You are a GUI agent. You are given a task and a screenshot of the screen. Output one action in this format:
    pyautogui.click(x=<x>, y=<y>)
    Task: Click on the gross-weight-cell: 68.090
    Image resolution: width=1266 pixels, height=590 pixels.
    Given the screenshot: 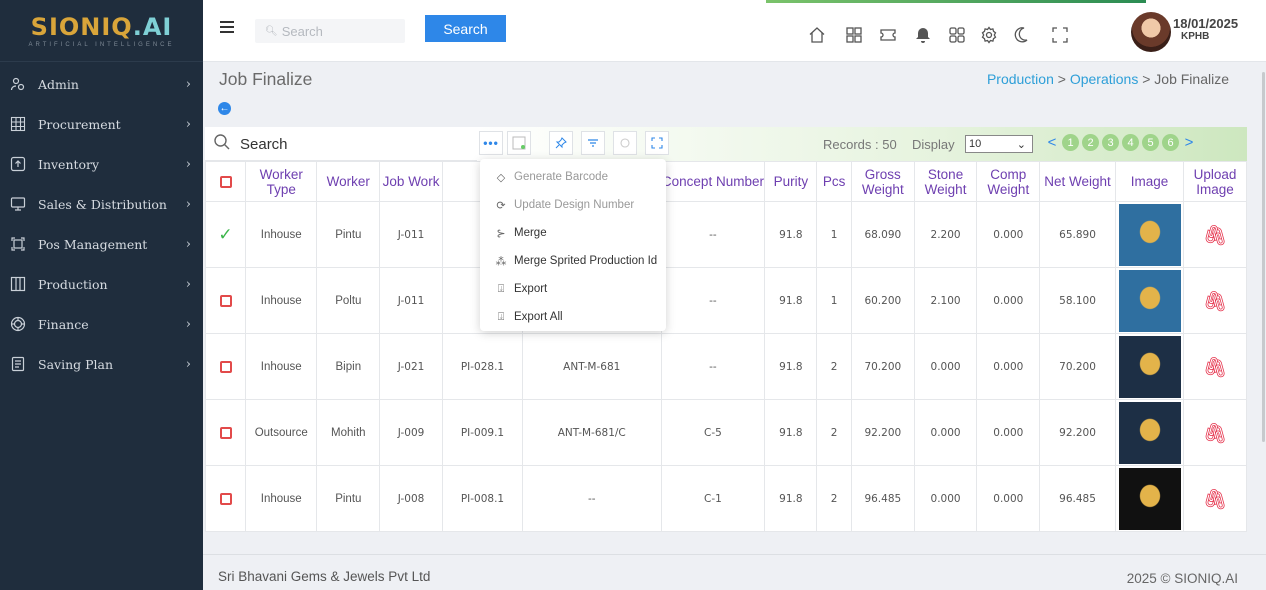 What is the action you would take?
    pyautogui.click(x=882, y=234)
    